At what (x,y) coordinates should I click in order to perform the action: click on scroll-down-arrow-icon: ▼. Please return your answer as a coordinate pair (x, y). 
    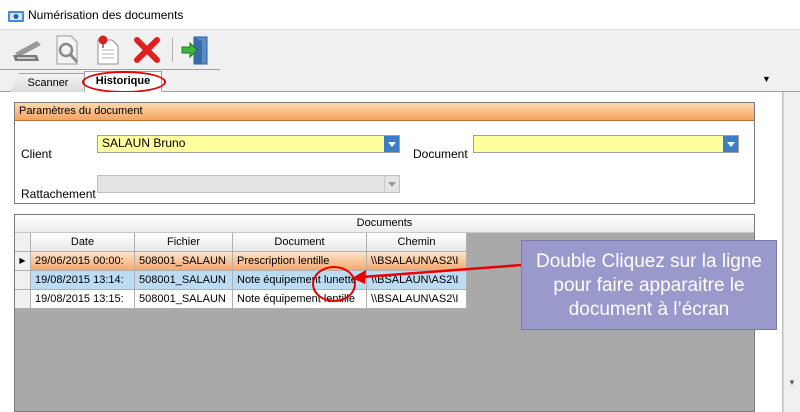
    Looking at the image, I should click on (792, 382).